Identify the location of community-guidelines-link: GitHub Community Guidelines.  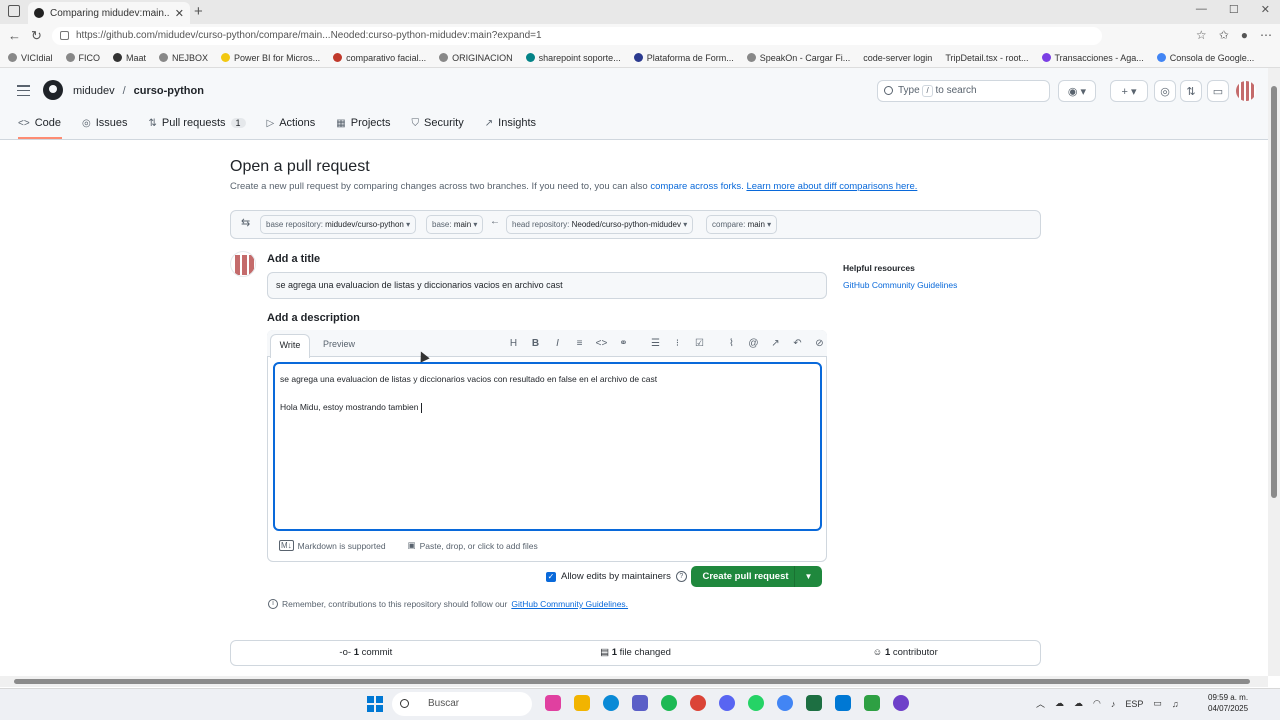
(900, 285).